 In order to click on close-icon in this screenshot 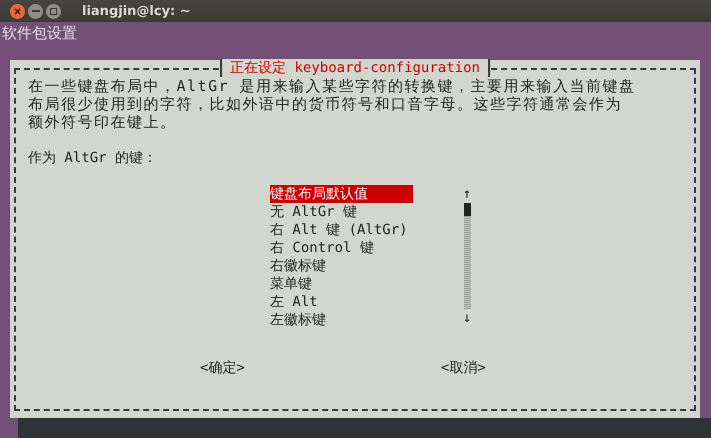, I will do `click(17, 11)`.